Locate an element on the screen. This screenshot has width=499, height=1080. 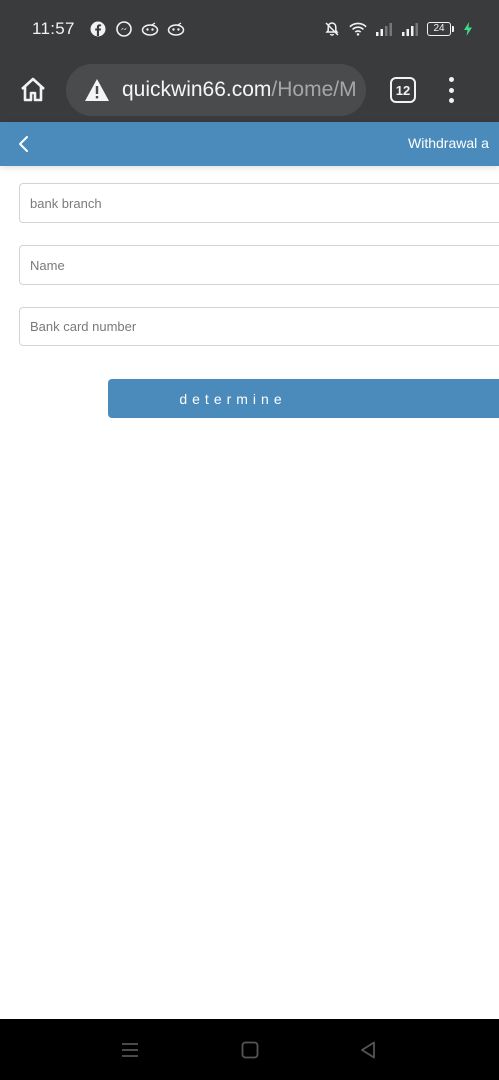
home-icon is located at coordinates (33, 90).